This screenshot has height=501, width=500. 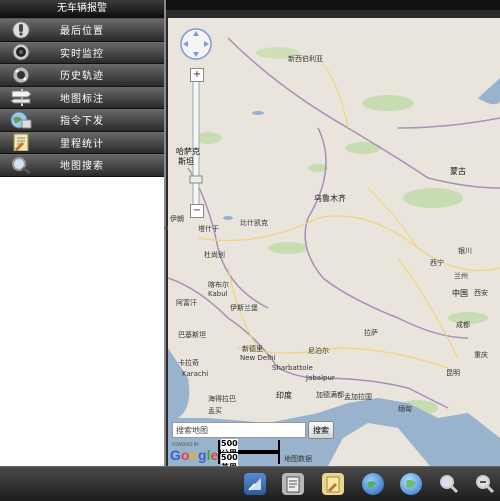 I want to click on map-label: 银川, so click(x=465, y=251).